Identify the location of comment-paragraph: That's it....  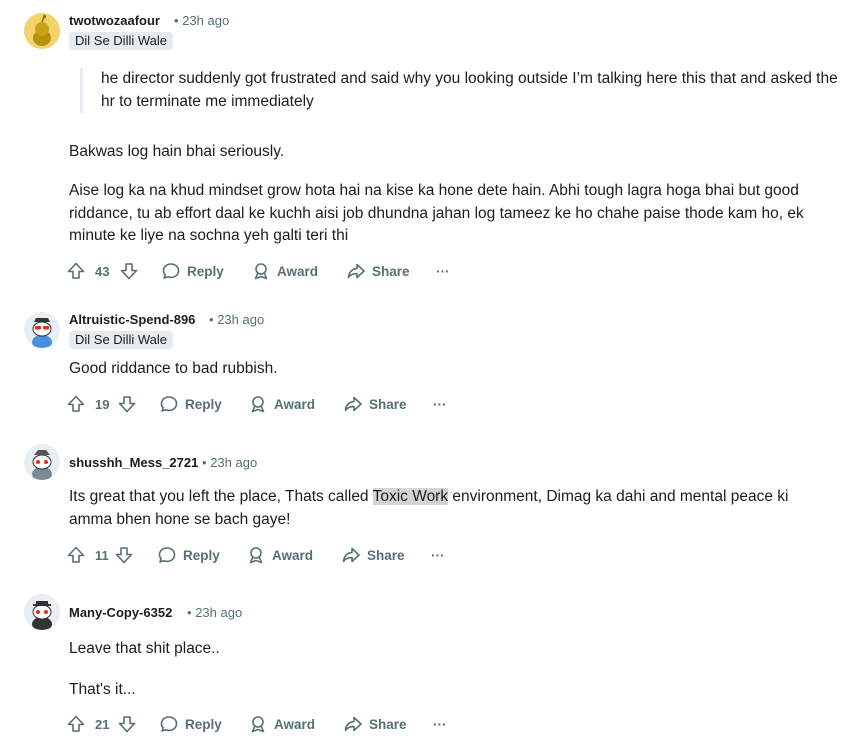
(102, 689).